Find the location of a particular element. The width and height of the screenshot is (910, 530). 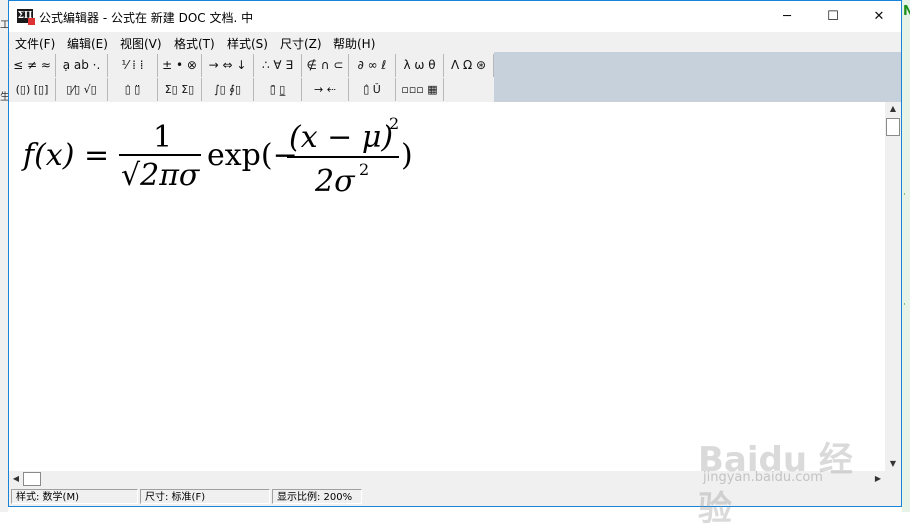

inner-numerator-power: 2 is located at coordinates (394, 123).